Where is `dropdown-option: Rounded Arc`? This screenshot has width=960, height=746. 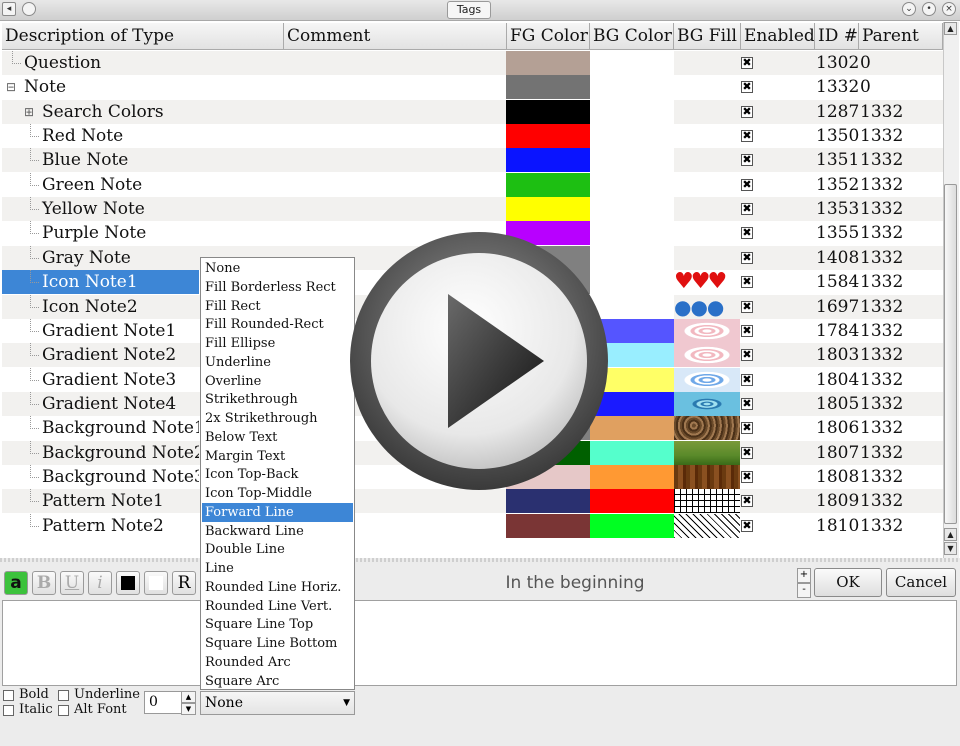
dropdown-option: Rounded Arc is located at coordinates (277, 662).